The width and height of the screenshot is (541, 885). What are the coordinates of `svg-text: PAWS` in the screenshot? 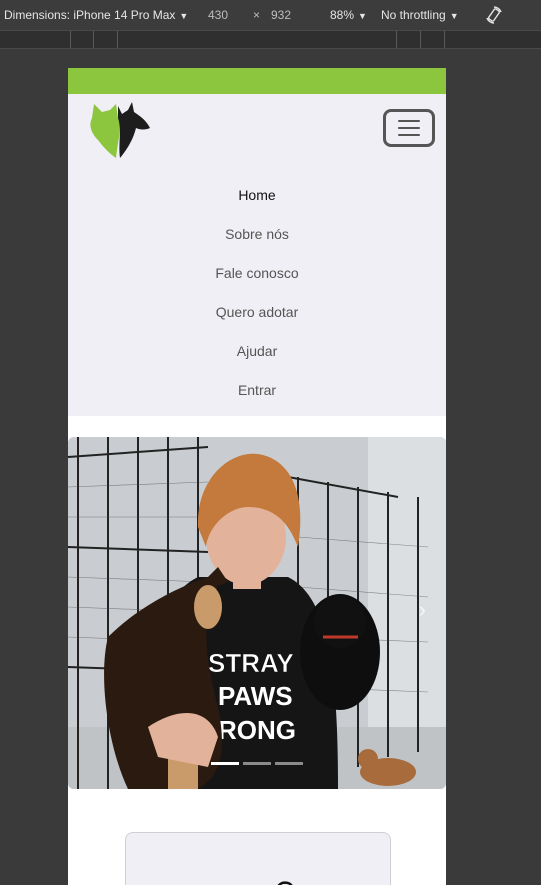 It's located at (255, 696).